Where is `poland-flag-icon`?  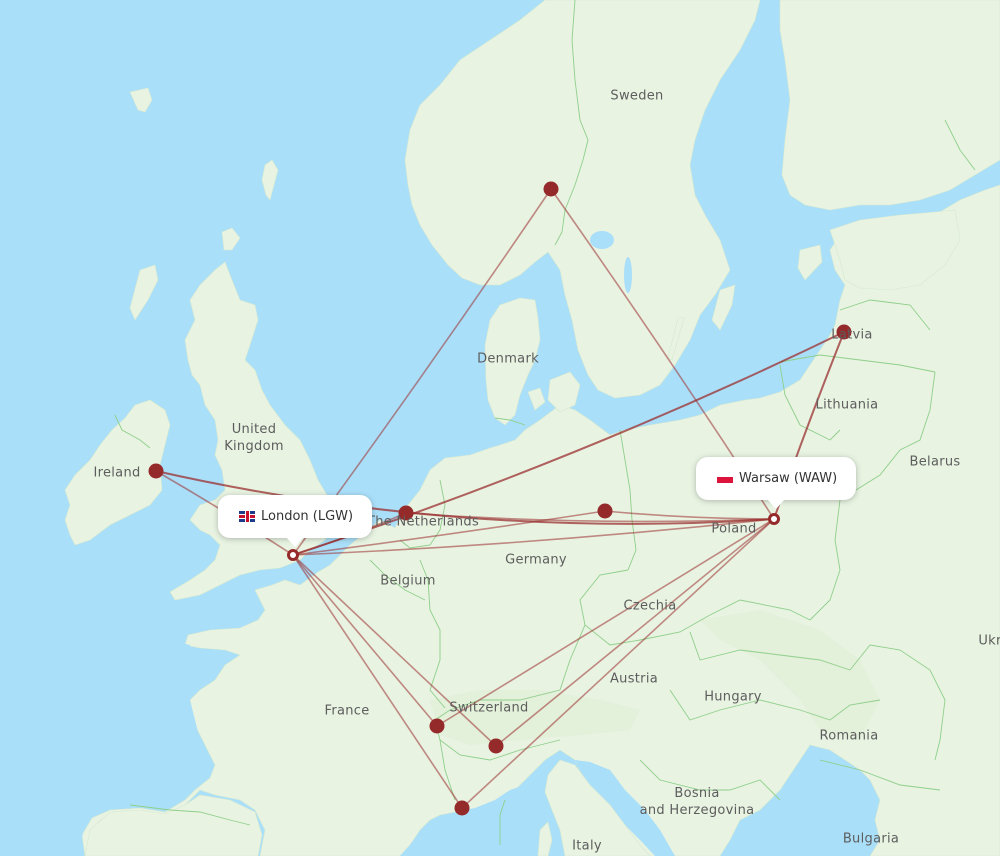 poland-flag-icon is located at coordinates (725, 479).